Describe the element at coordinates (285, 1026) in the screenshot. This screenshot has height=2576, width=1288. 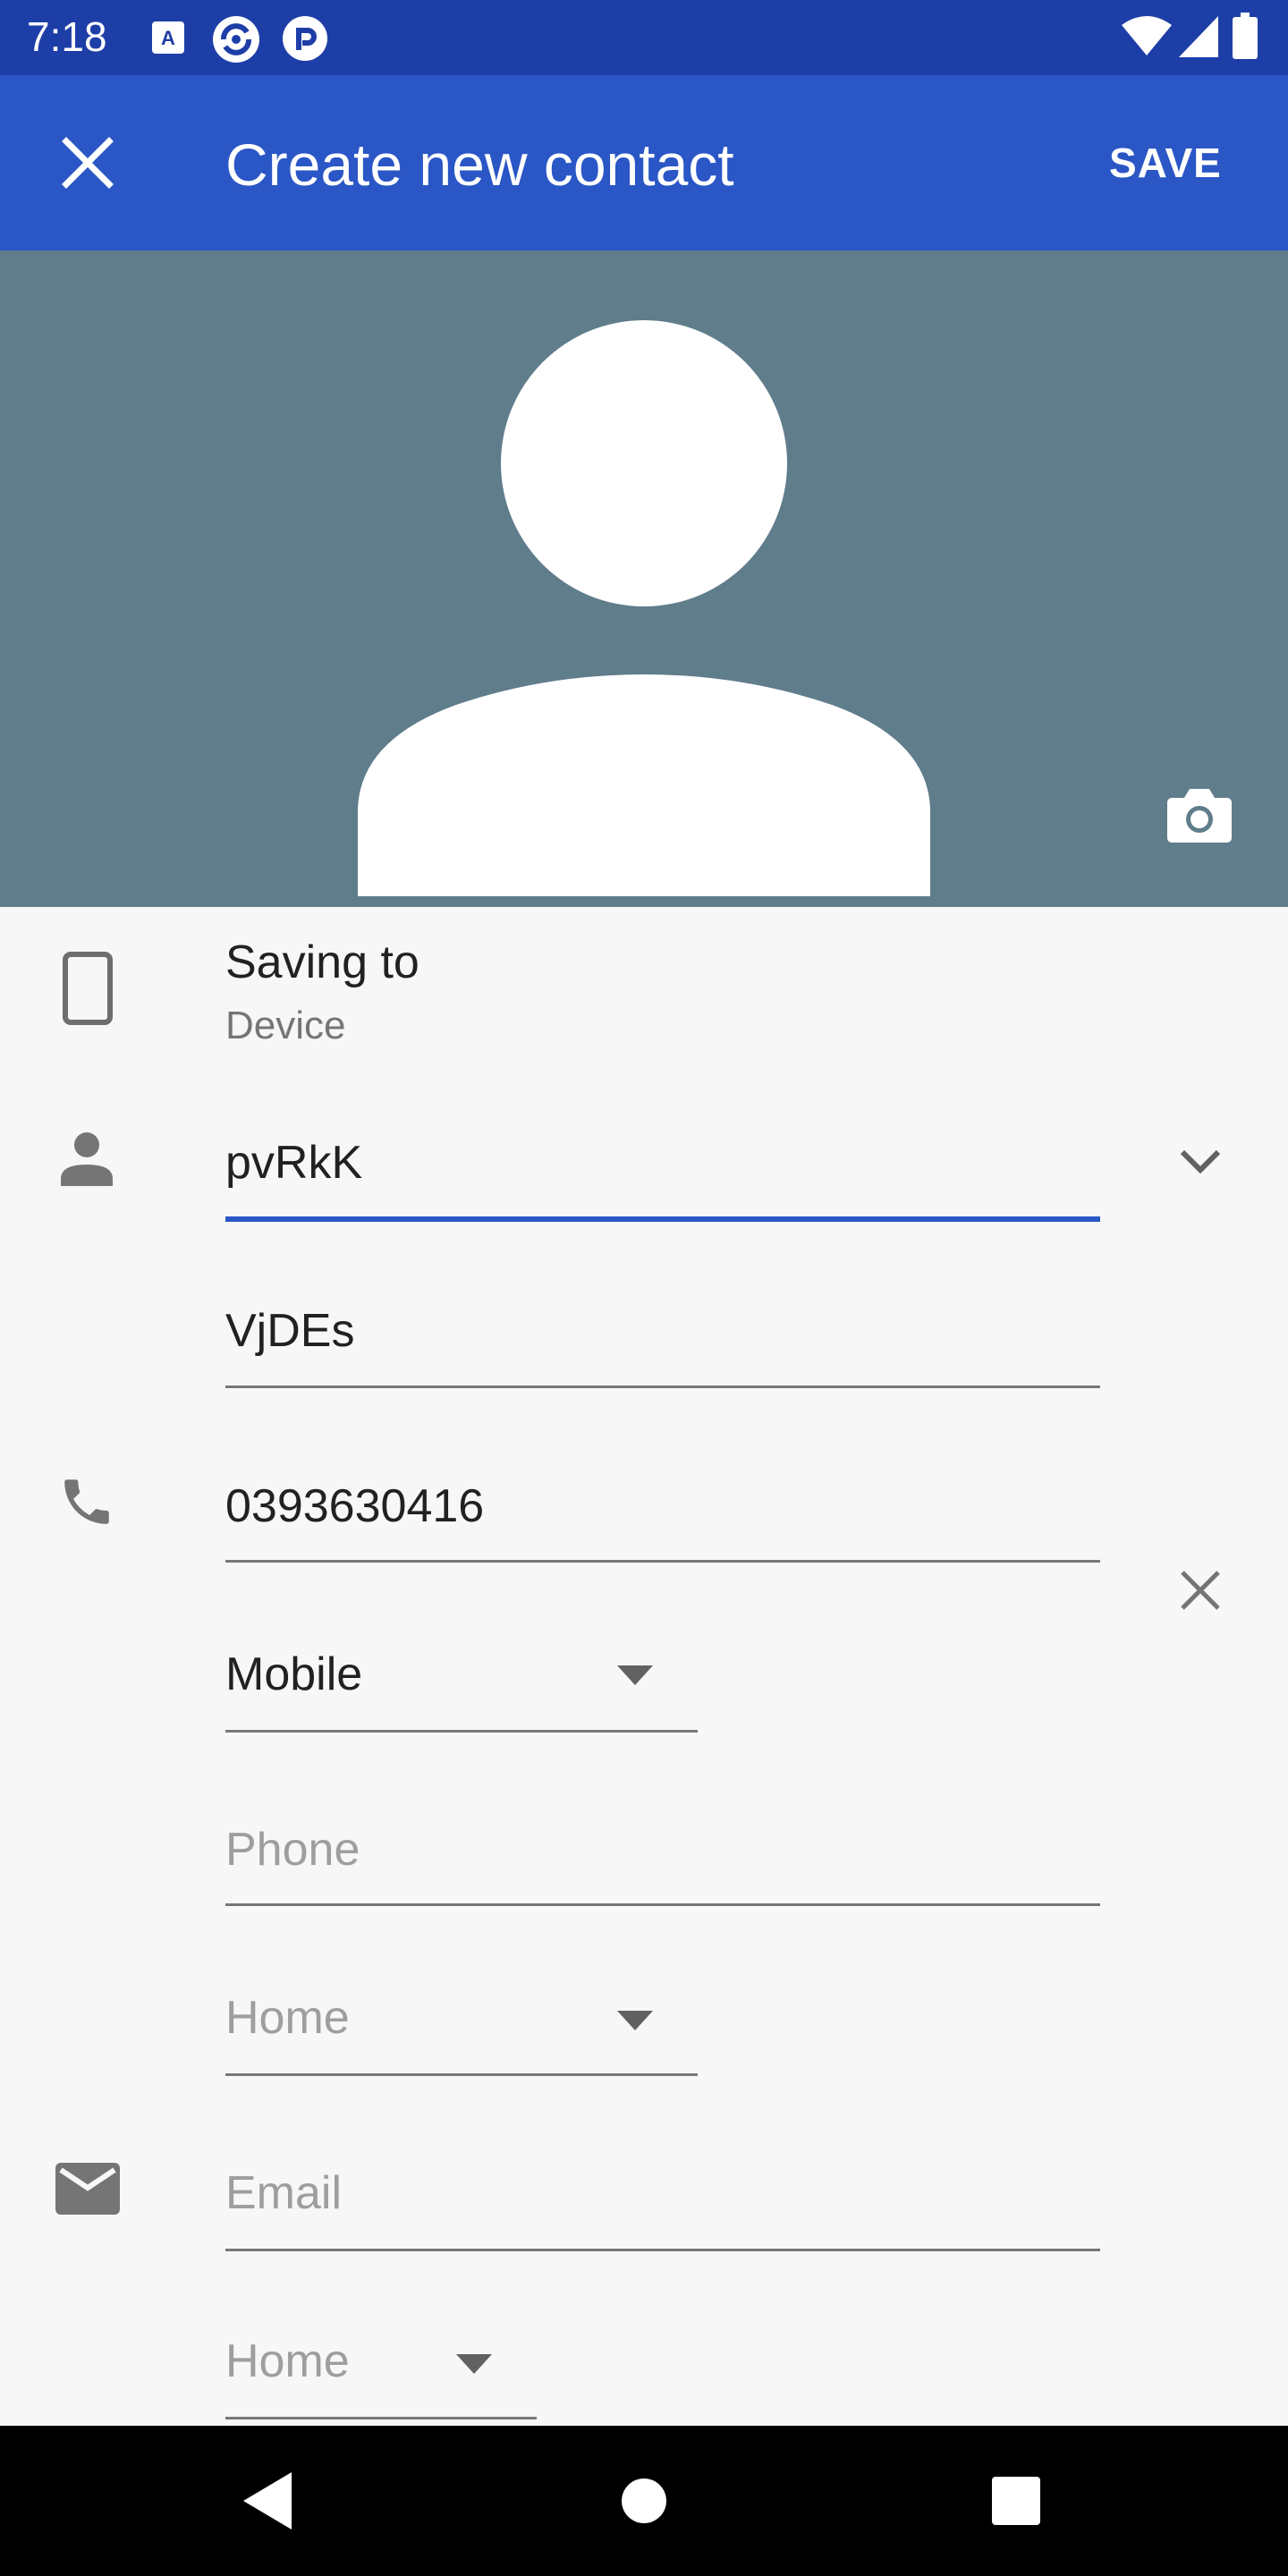
I see `account-value: Device` at that location.